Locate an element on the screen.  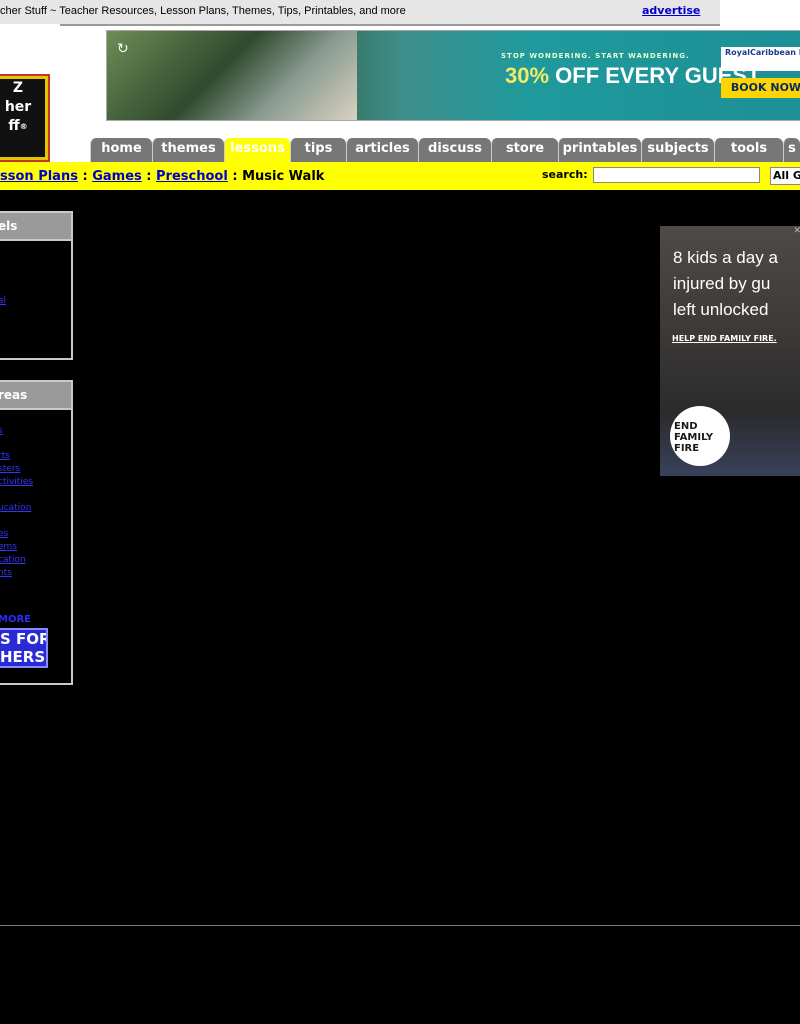
tab-subjects: subjects is located at coordinates (677, 150).